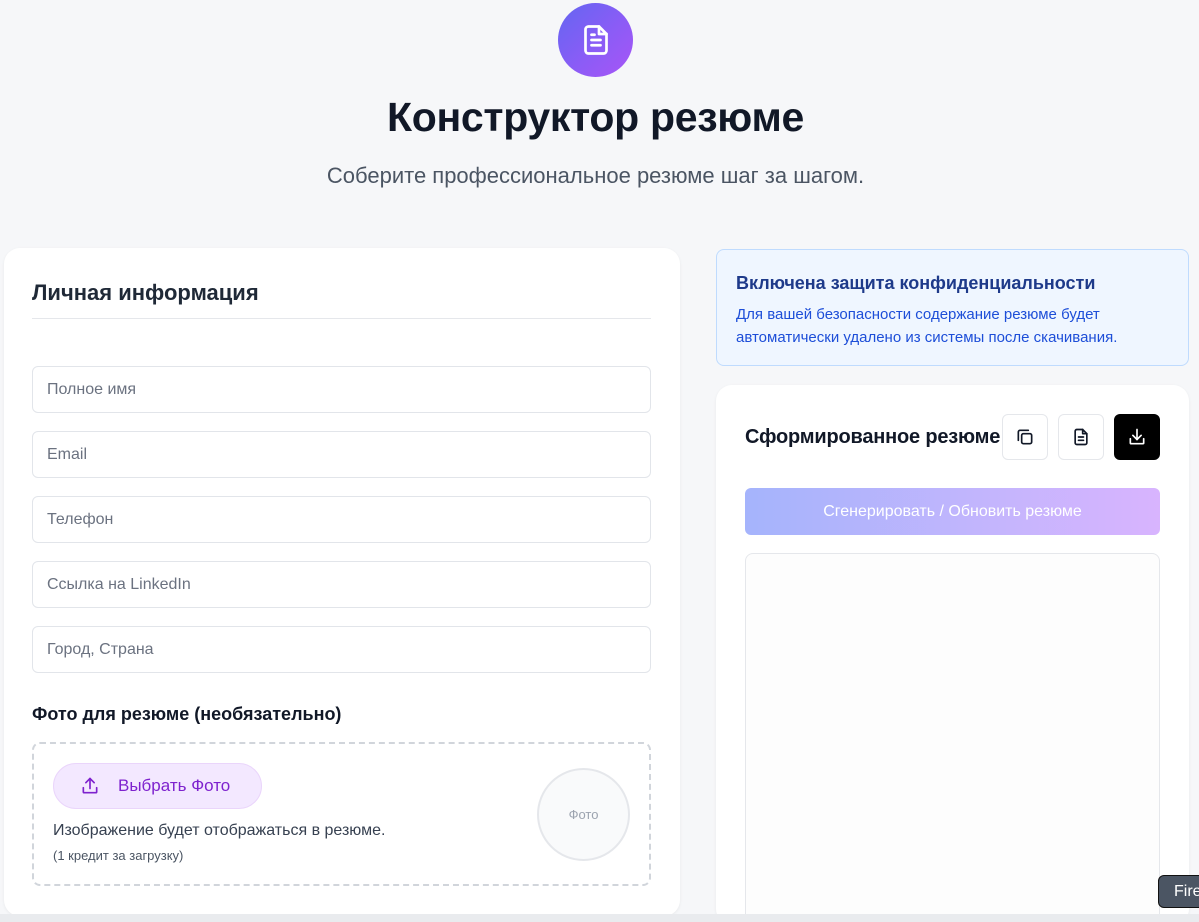 The image size is (1199, 922). I want to click on copy-icon, so click(1025, 437).